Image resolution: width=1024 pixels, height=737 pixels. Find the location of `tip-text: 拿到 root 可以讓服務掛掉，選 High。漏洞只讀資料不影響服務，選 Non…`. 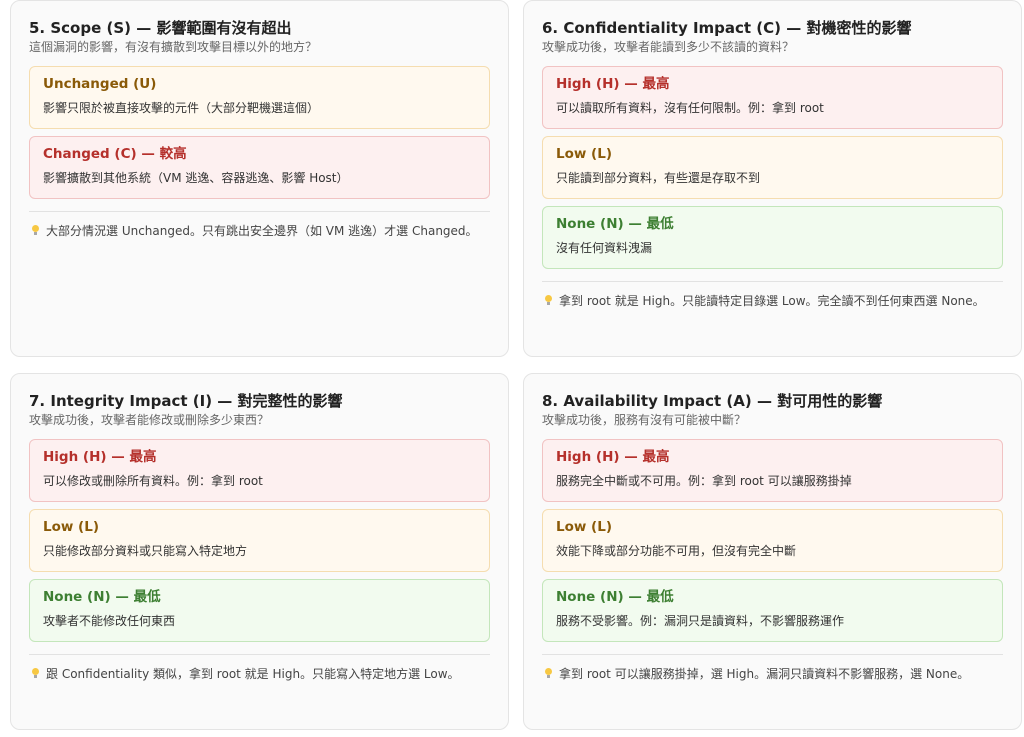

tip-text: 拿到 root 可以讓服務掛掉，選 High。漏洞只讀資料不影響服務，選 Non… is located at coordinates (764, 674).